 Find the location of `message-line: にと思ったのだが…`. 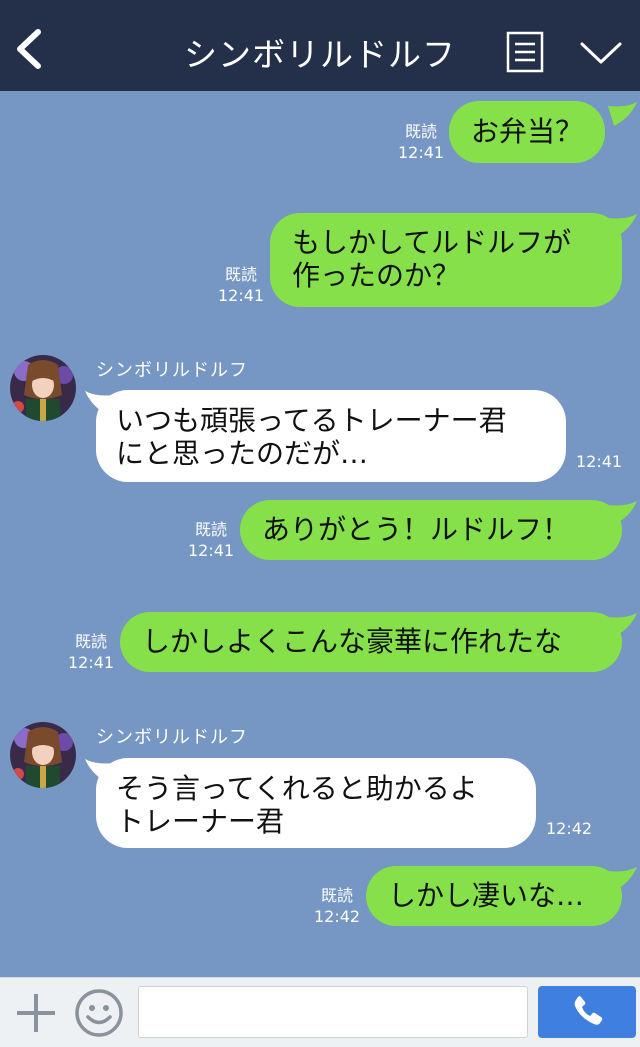

message-line: にと思ったのだが… is located at coordinates (242, 453).